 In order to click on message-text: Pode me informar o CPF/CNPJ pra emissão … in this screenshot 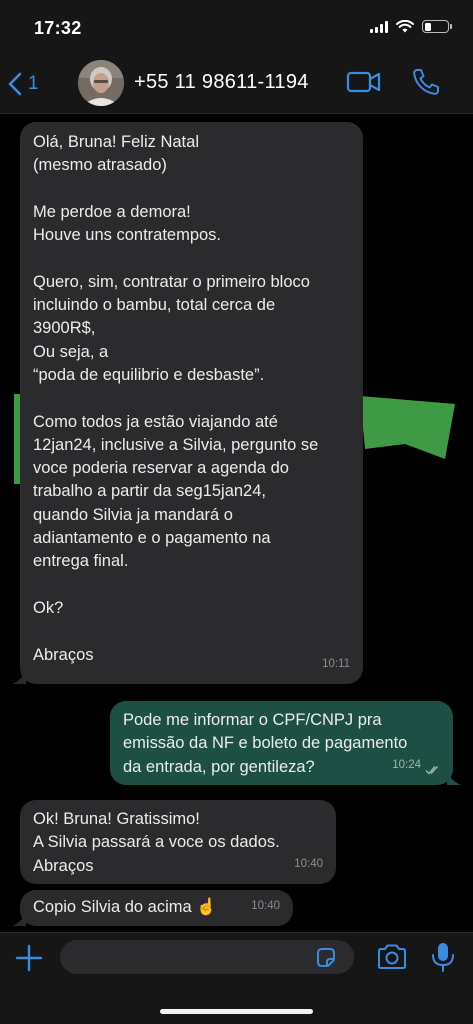, I will do `click(265, 743)`.